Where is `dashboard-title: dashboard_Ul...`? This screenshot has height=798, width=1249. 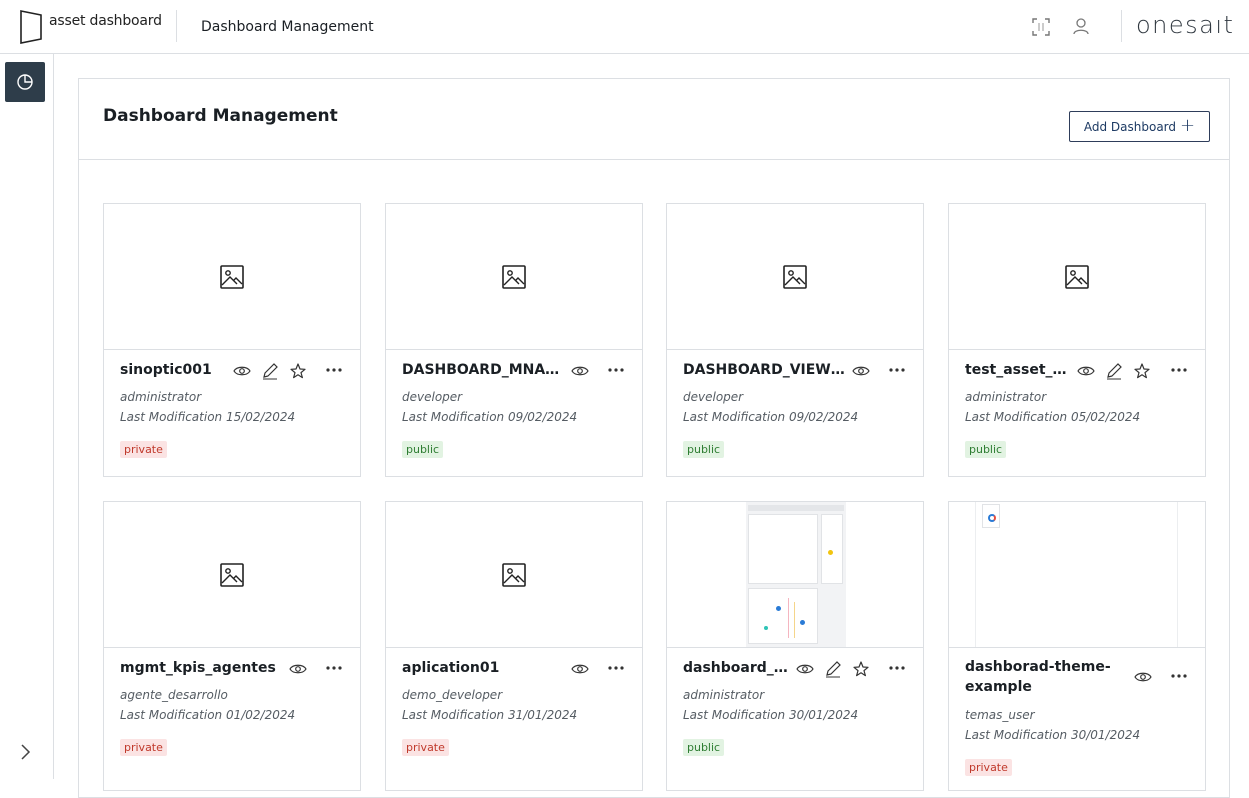 dashboard-title: dashboard_Ul... is located at coordinates (737, 668).